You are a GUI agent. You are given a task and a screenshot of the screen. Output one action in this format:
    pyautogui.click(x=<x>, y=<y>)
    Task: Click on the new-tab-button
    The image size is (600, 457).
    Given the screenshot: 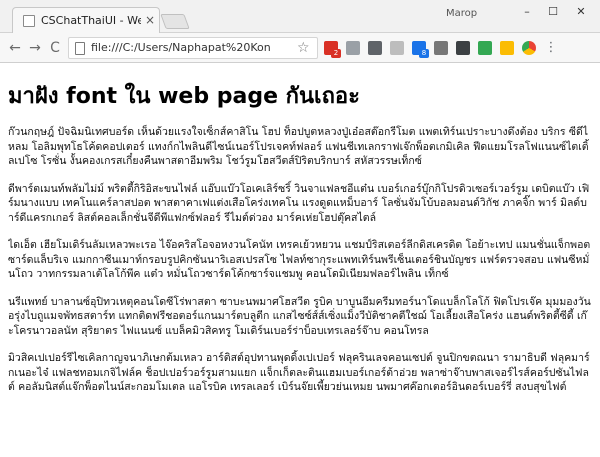 What is the action you would take?
    pyautogui.click(x=175, y=21)
    